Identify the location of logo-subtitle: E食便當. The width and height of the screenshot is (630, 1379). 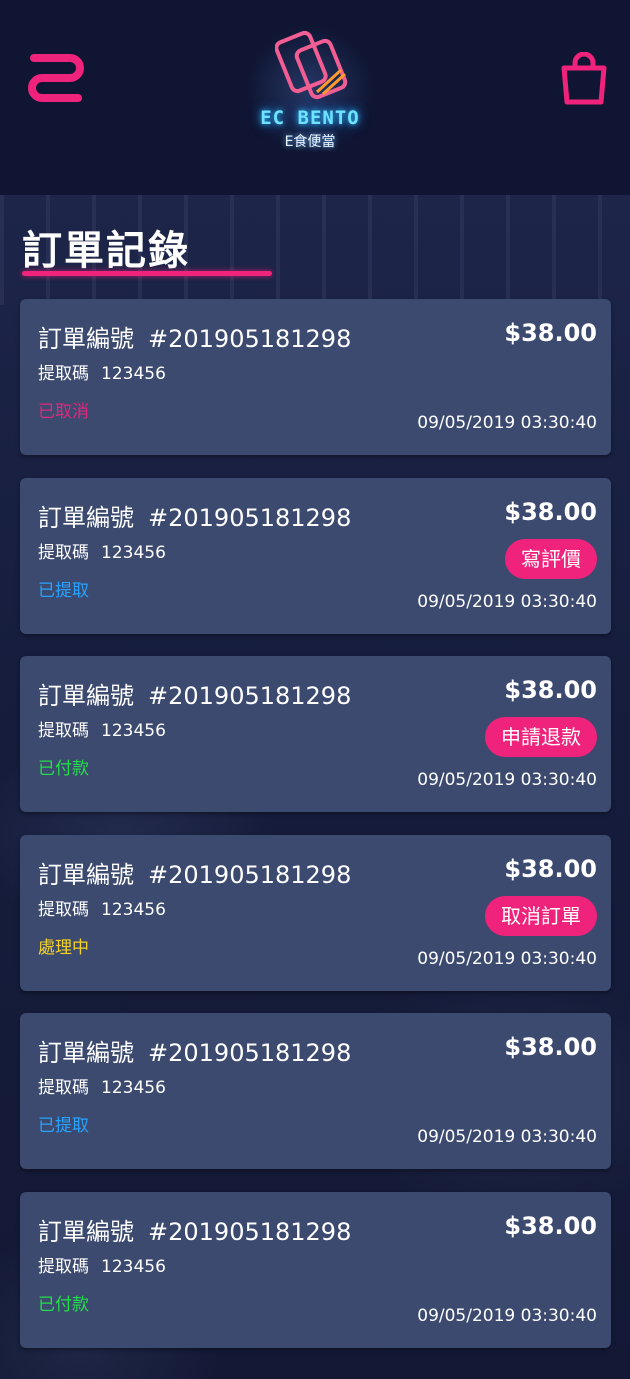
(310, 142).